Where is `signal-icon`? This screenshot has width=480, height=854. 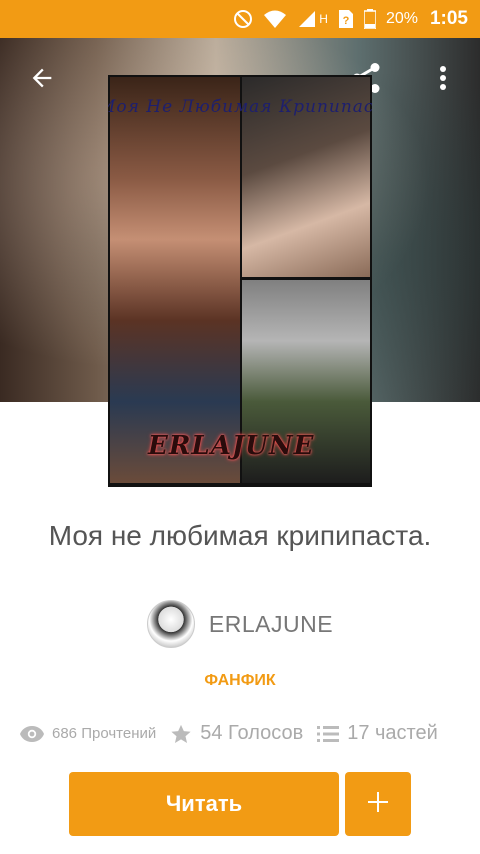 signal-icon is located at coordinates (307, 19).